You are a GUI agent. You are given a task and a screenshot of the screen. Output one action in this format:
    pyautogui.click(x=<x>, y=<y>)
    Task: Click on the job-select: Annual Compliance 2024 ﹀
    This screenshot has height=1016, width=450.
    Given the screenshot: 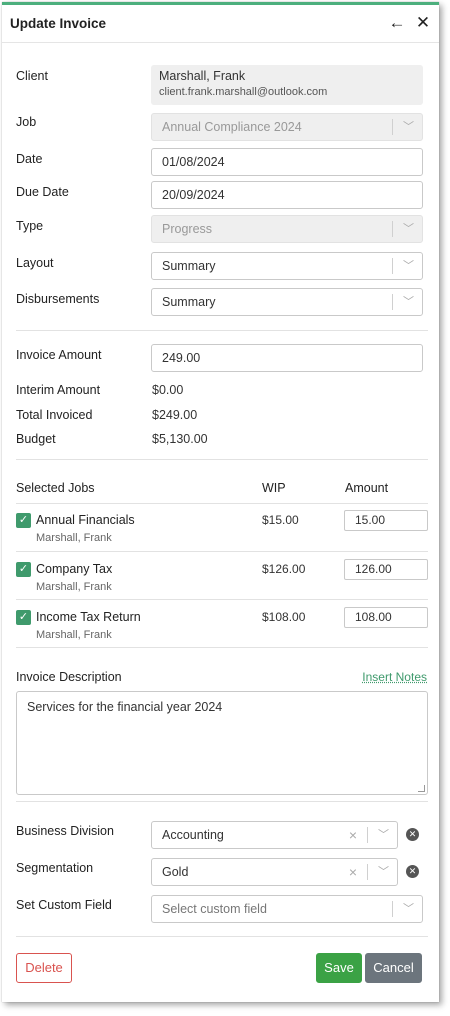 What is the action you would take?
    pyautogui.click(x=287, y=127)
    